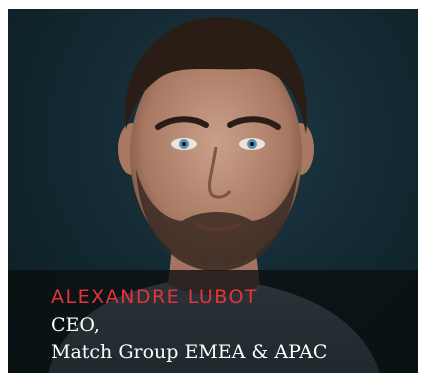 This screenshot has height=381, width=426. What do you see at coordinates (75, 325) in the screenshot?
I see `person-title: CEO,` at bounding box center [75, 325].